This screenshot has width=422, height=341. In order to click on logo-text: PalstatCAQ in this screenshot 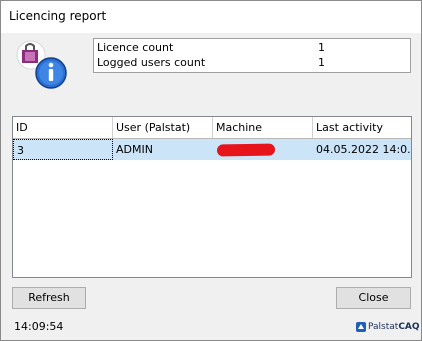, I will do `click(394, 327)`.